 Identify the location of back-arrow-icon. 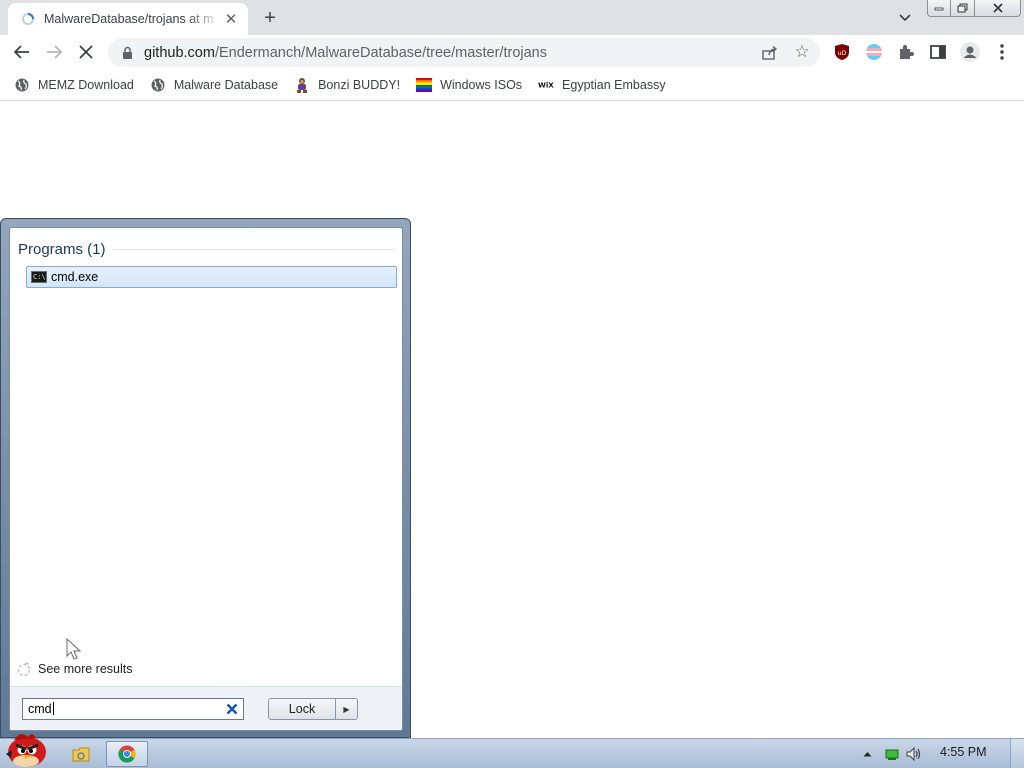
(21, 52).